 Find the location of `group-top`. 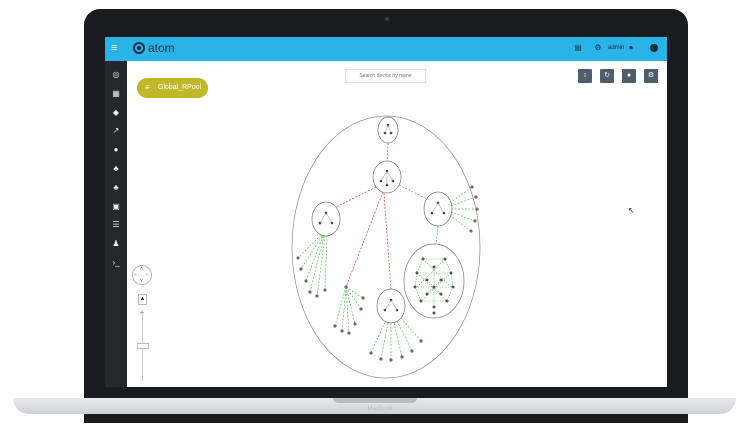

group-top is located at coordinates (388, 130).